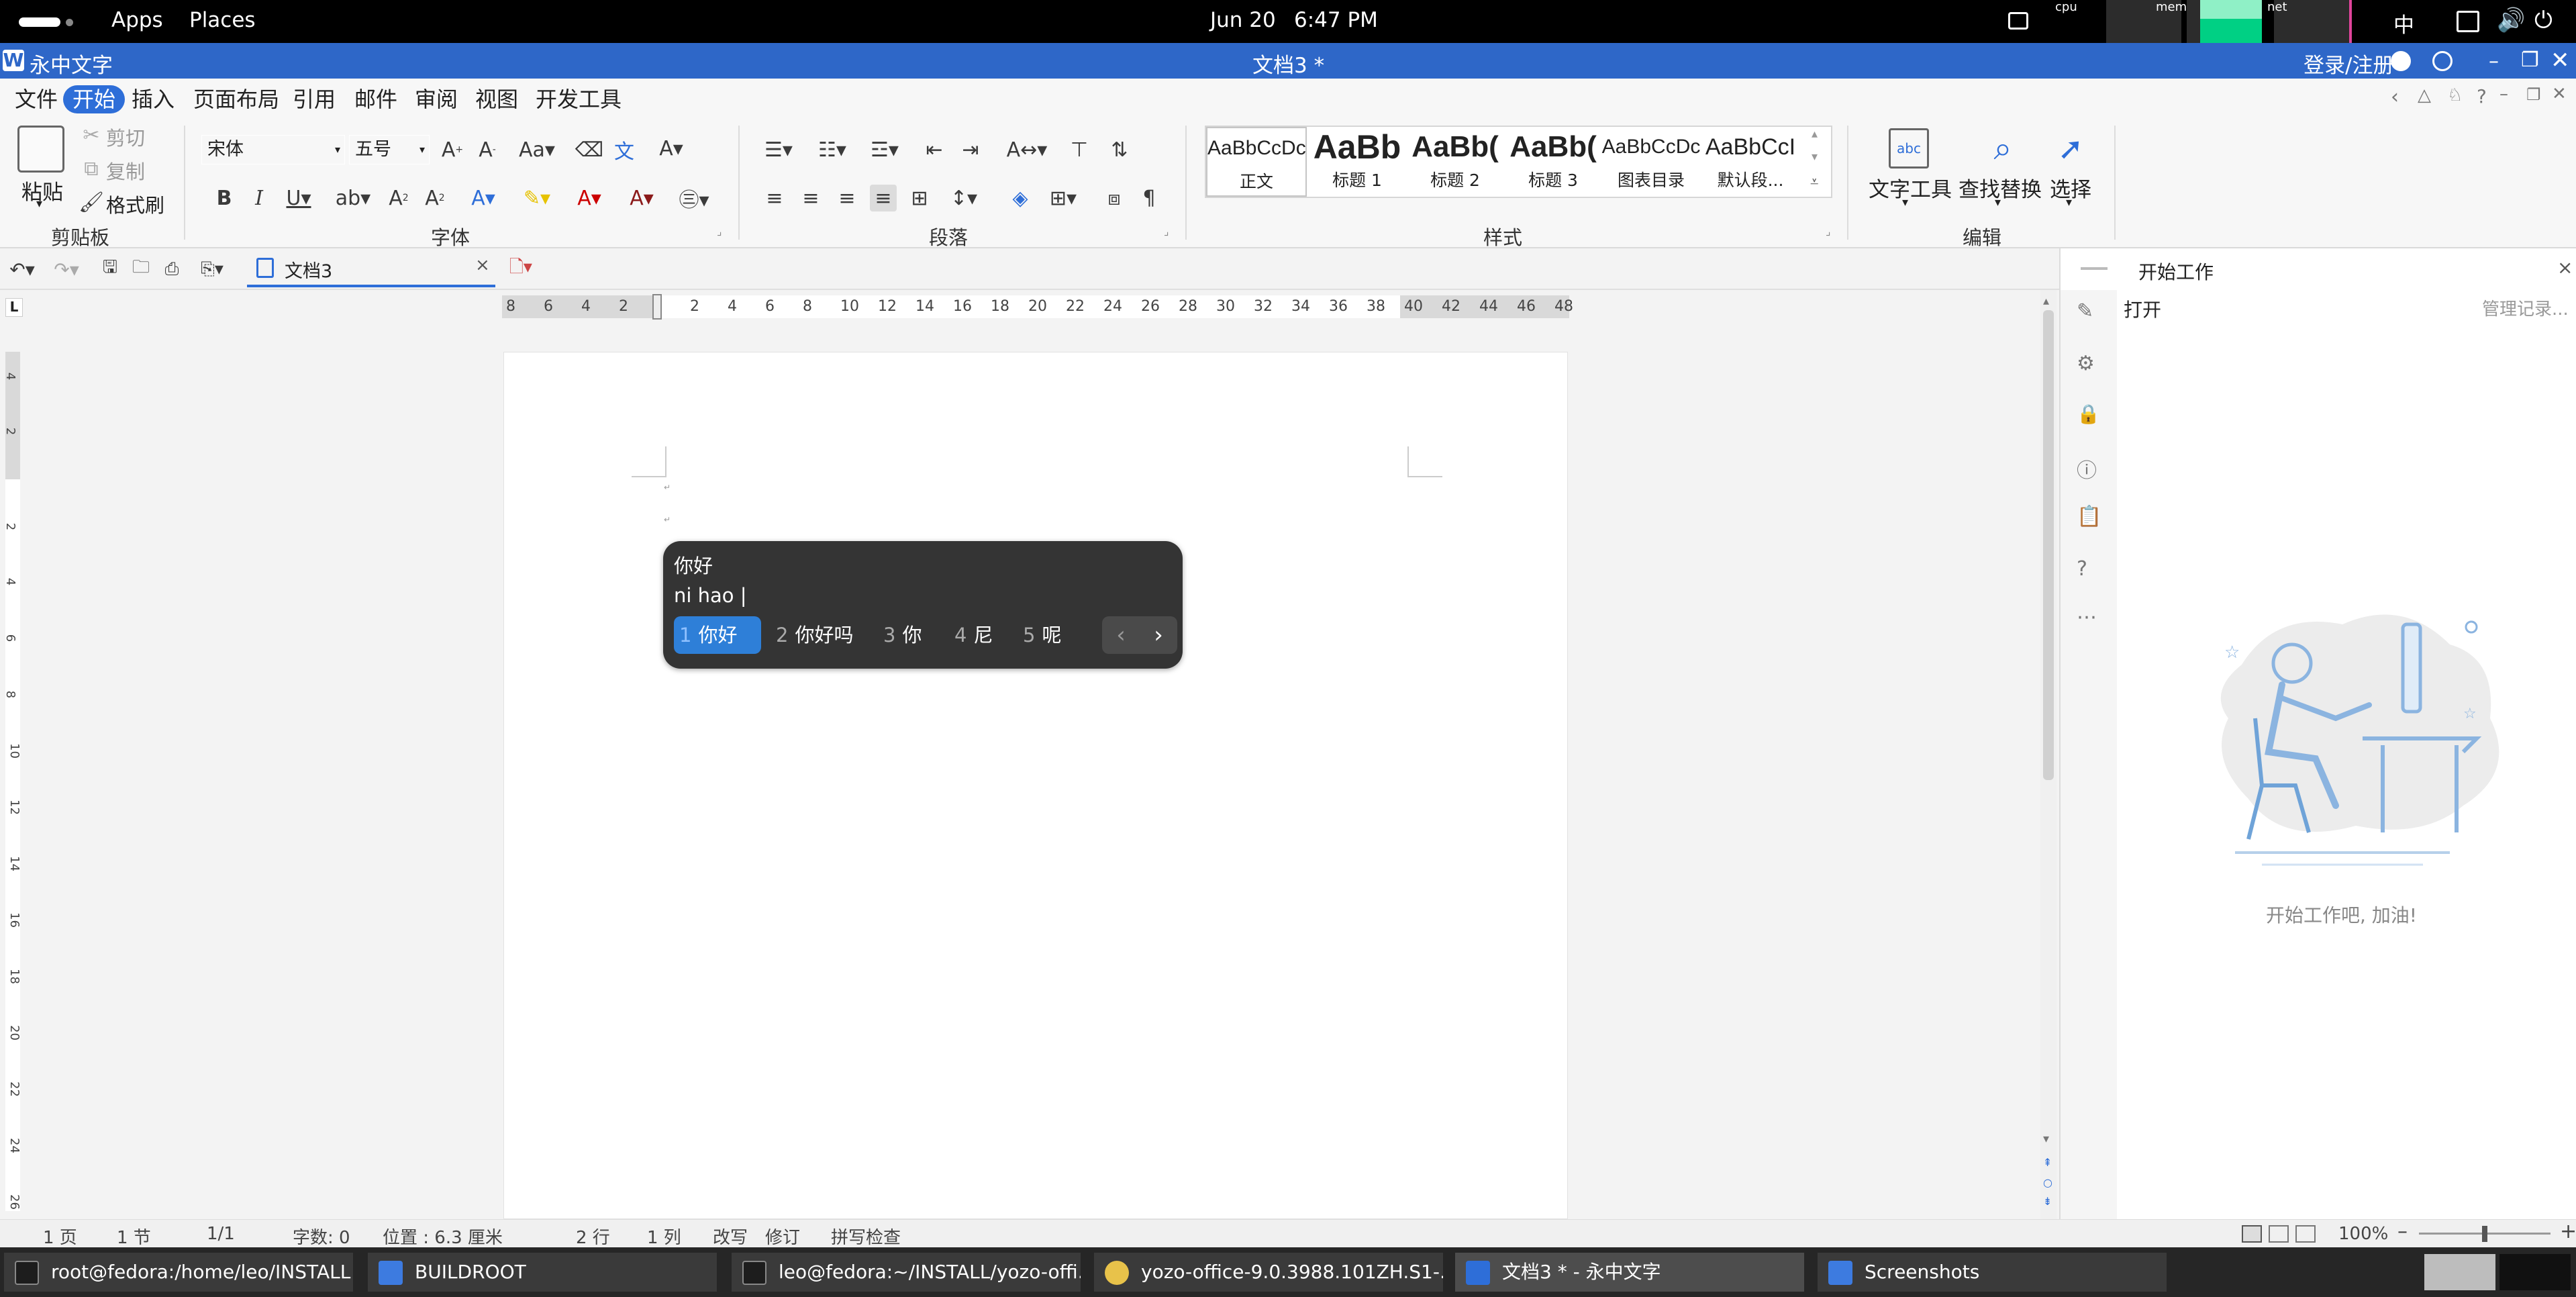 This screenshot has height=1297, width=2576. Describe the element at coordinates (298, 198) in the screenshot. I see `underline-icon: U▾` at that location.